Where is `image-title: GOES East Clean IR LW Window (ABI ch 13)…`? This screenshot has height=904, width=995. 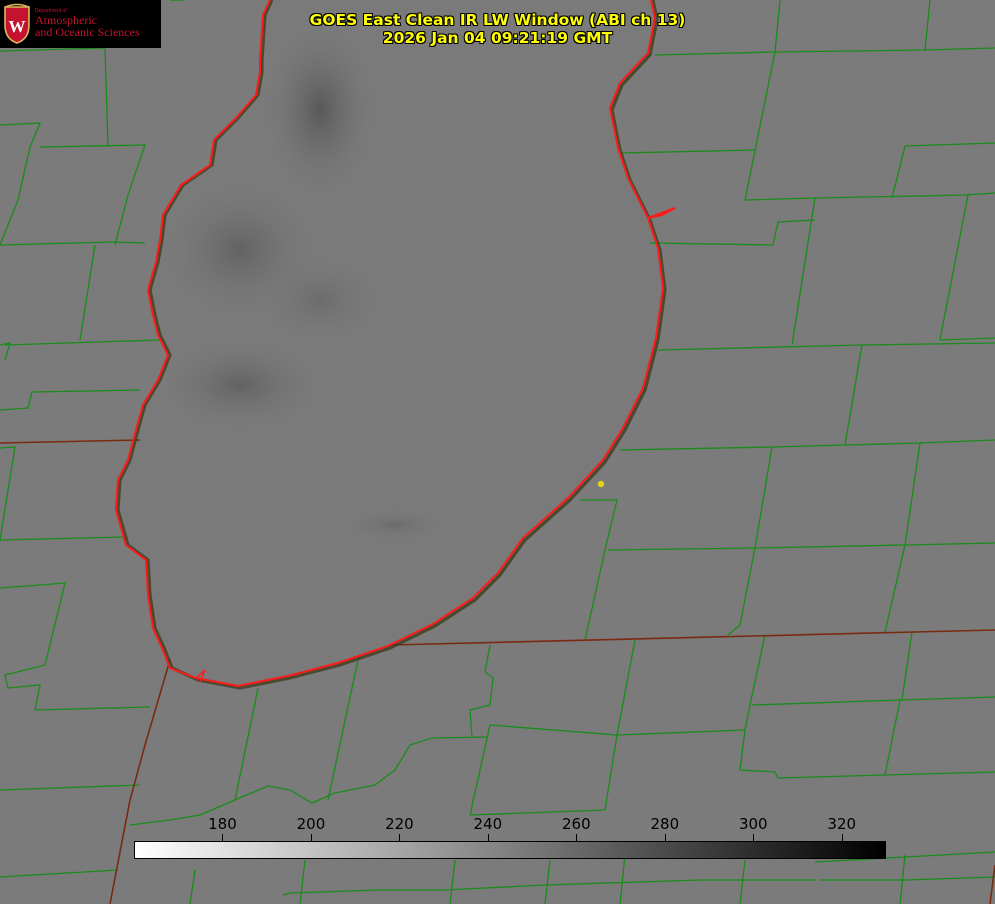 image-title: GOES East Clean IR LW Window (ABI ch 13)… is located at coordinates (497, 29).